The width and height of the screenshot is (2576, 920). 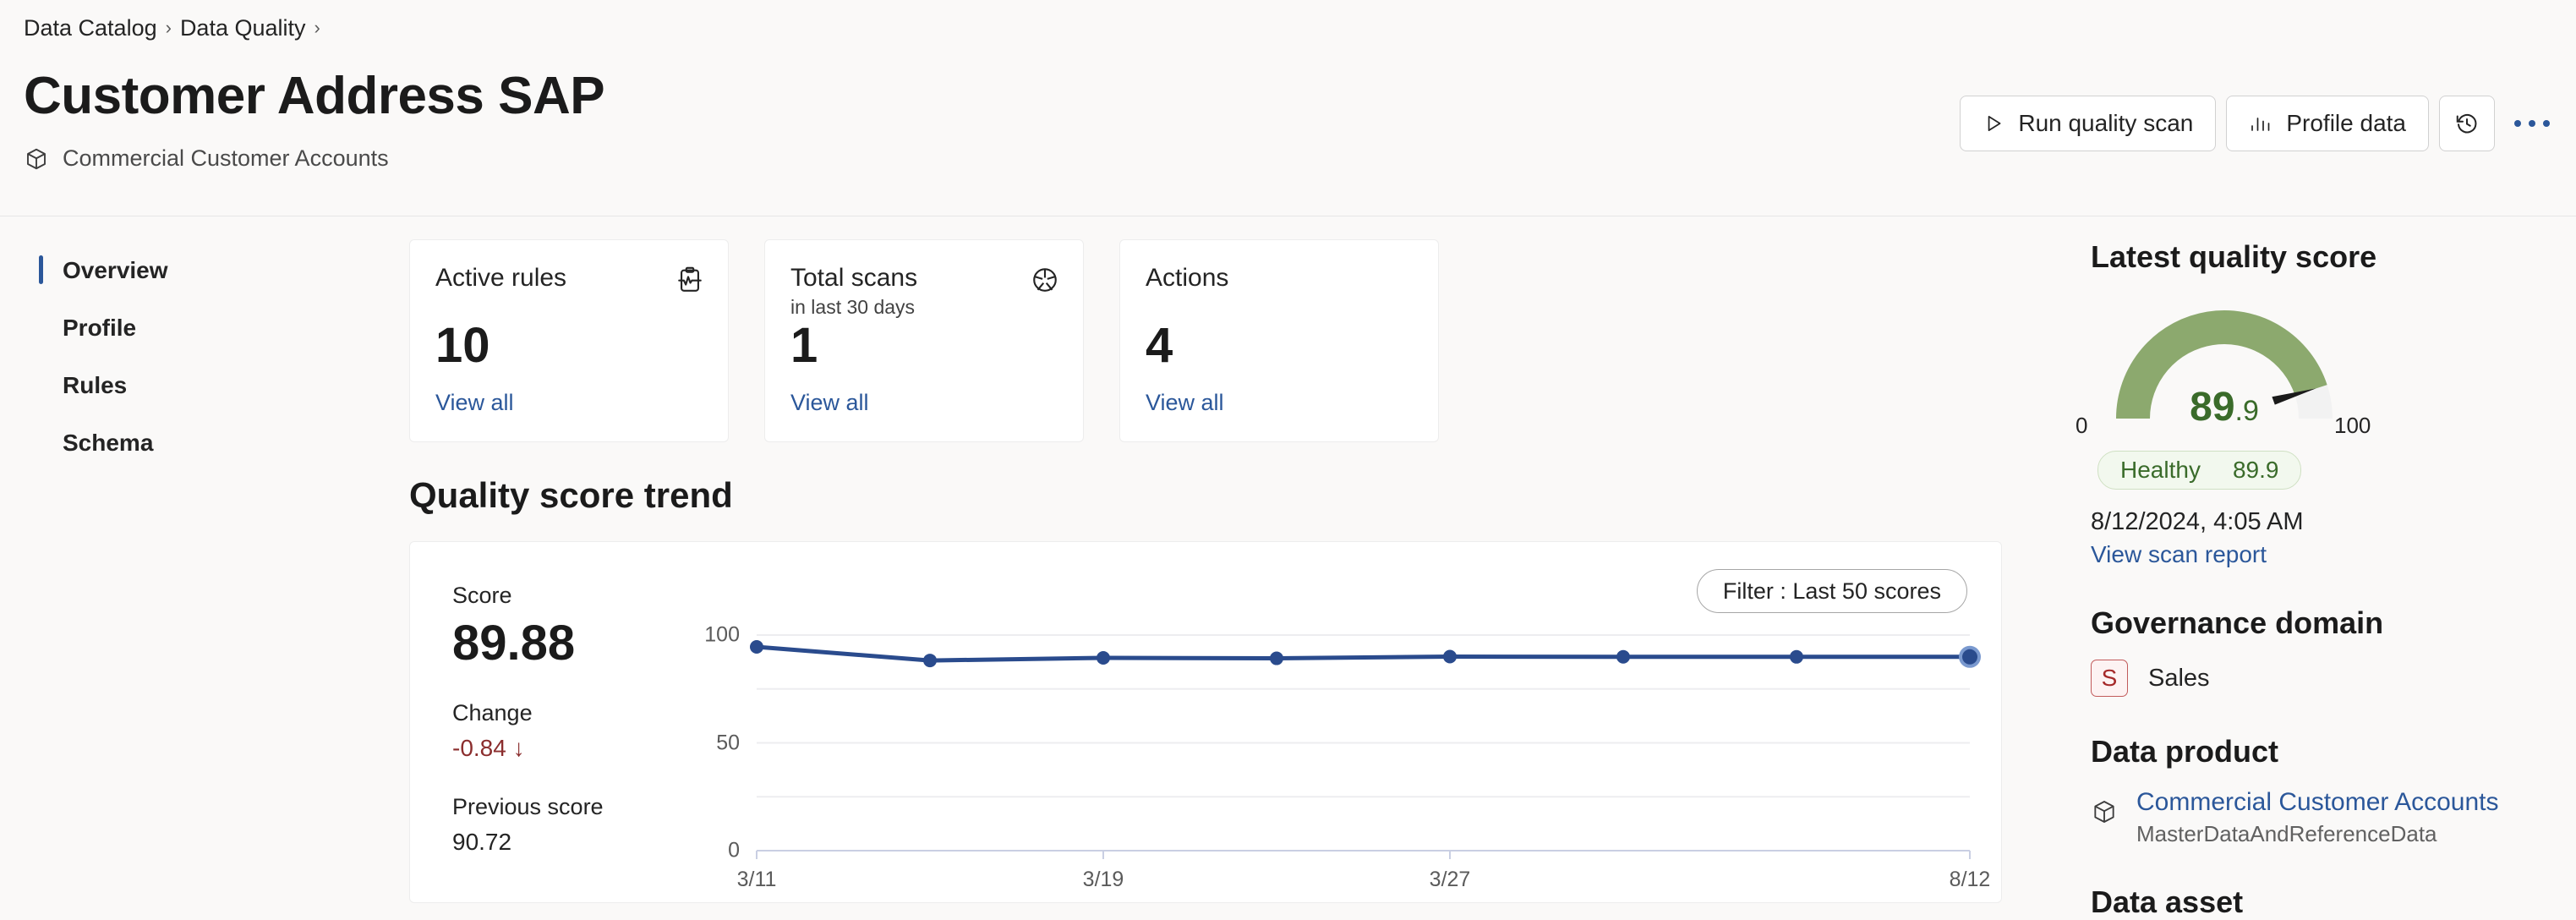 What do you see at coordinates (734, 850) in the screenshot?
I see `chart-y-tick: 0` at bounding box center [734, 850].